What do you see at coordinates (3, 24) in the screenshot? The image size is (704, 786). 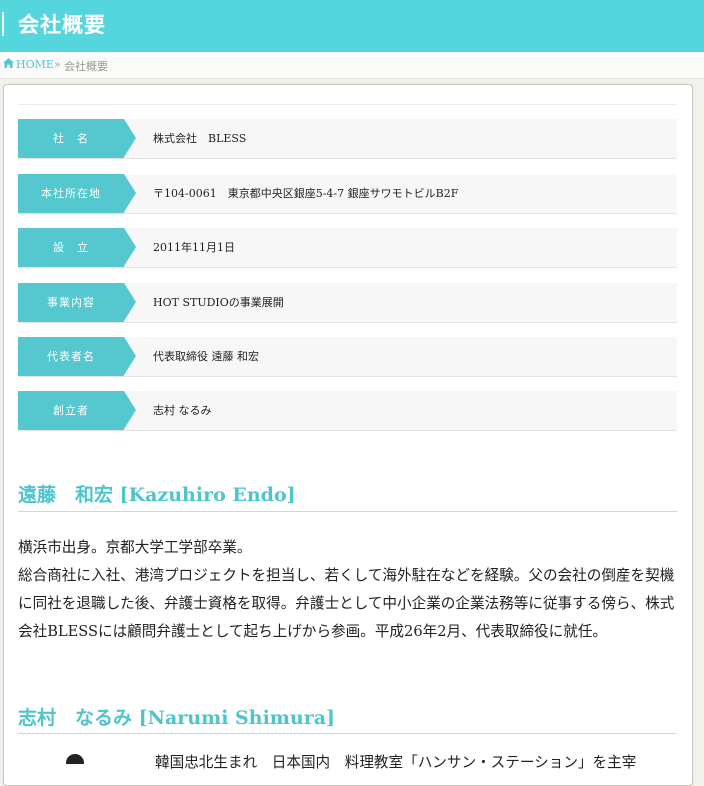 I see `header-accent-bar` at bounding box center [3, 24].